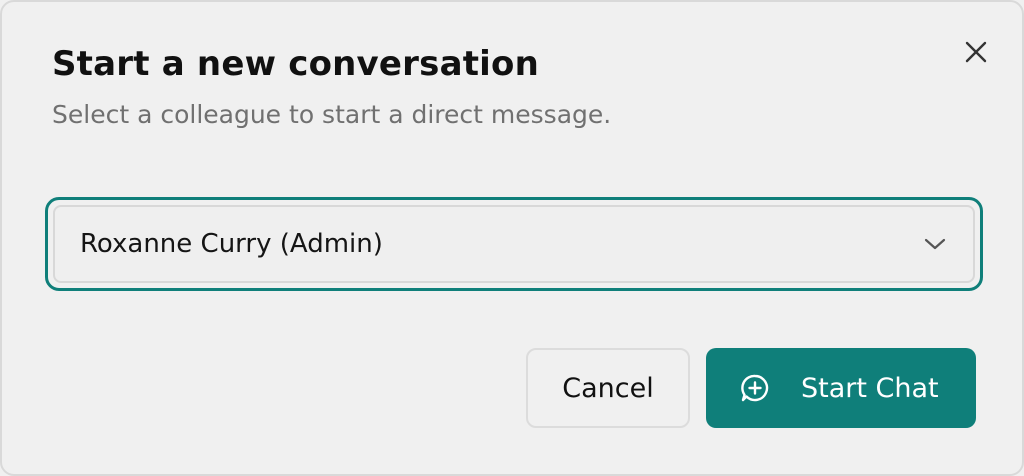 This screenshot has height=476, width=1024. I want to click on chevron-down-icon, so click(935, 244).